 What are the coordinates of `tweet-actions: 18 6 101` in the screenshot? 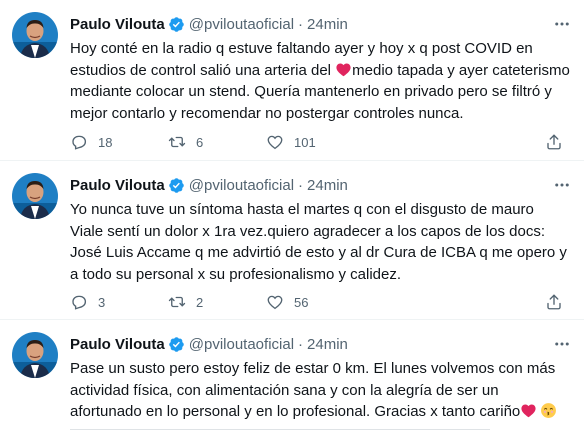 It's located at (315, 142).